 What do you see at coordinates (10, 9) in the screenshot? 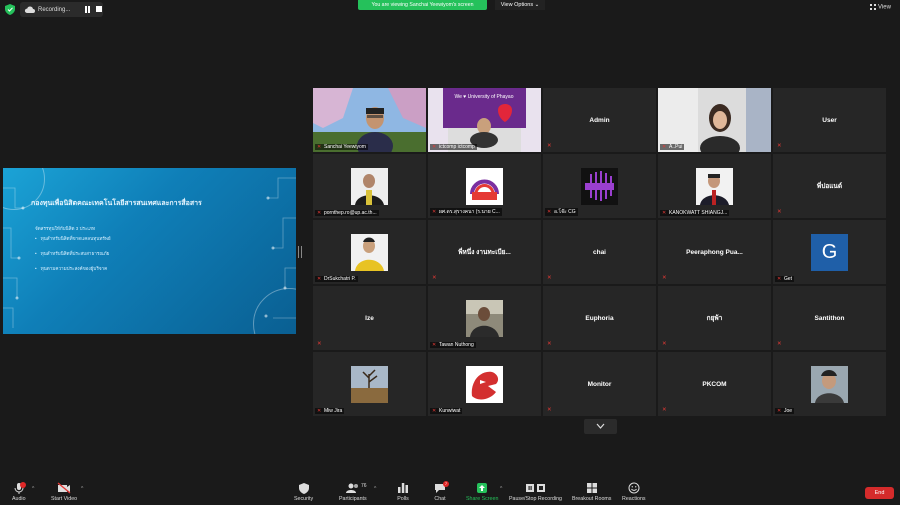
I see `shield-icon` at bounding box center [10, 9].